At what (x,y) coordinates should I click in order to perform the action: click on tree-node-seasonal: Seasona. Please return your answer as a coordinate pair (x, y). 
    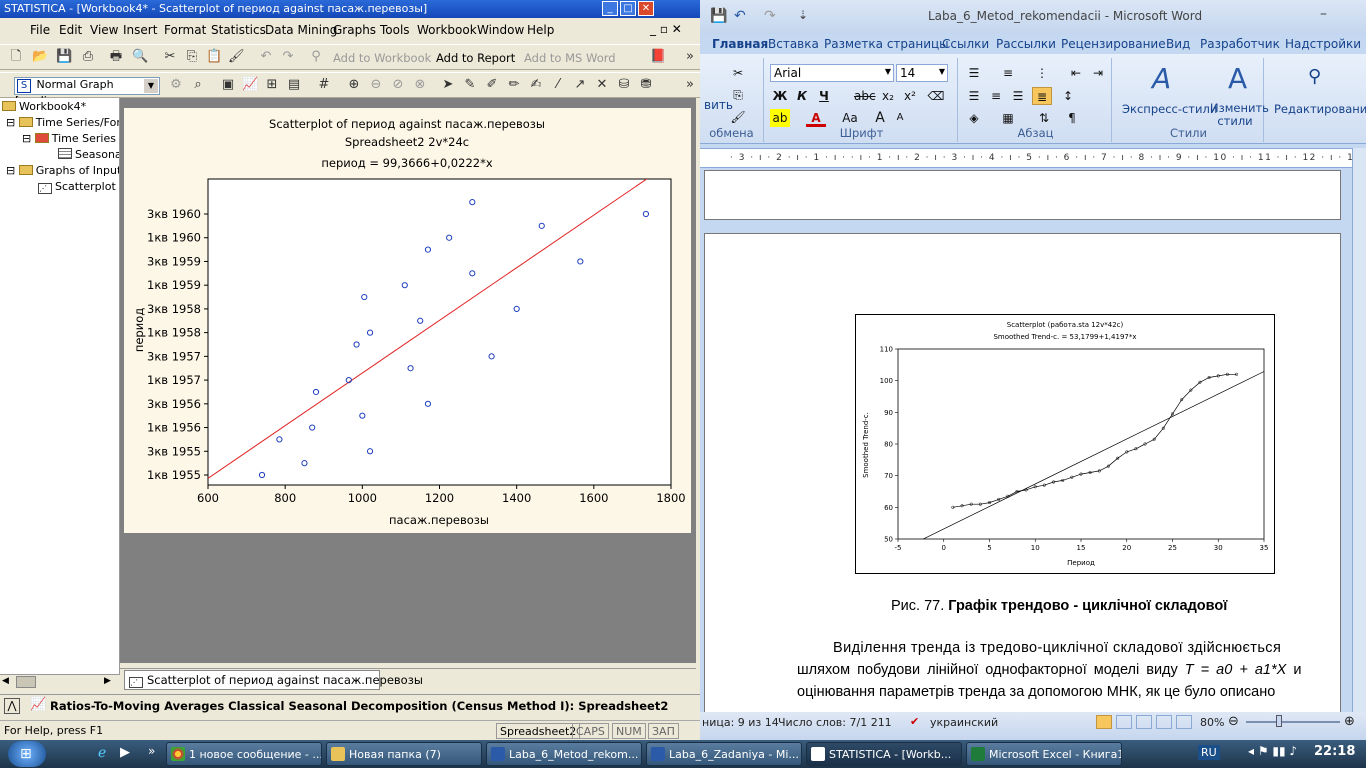
    Looking at the image, I should click on (88, 154).